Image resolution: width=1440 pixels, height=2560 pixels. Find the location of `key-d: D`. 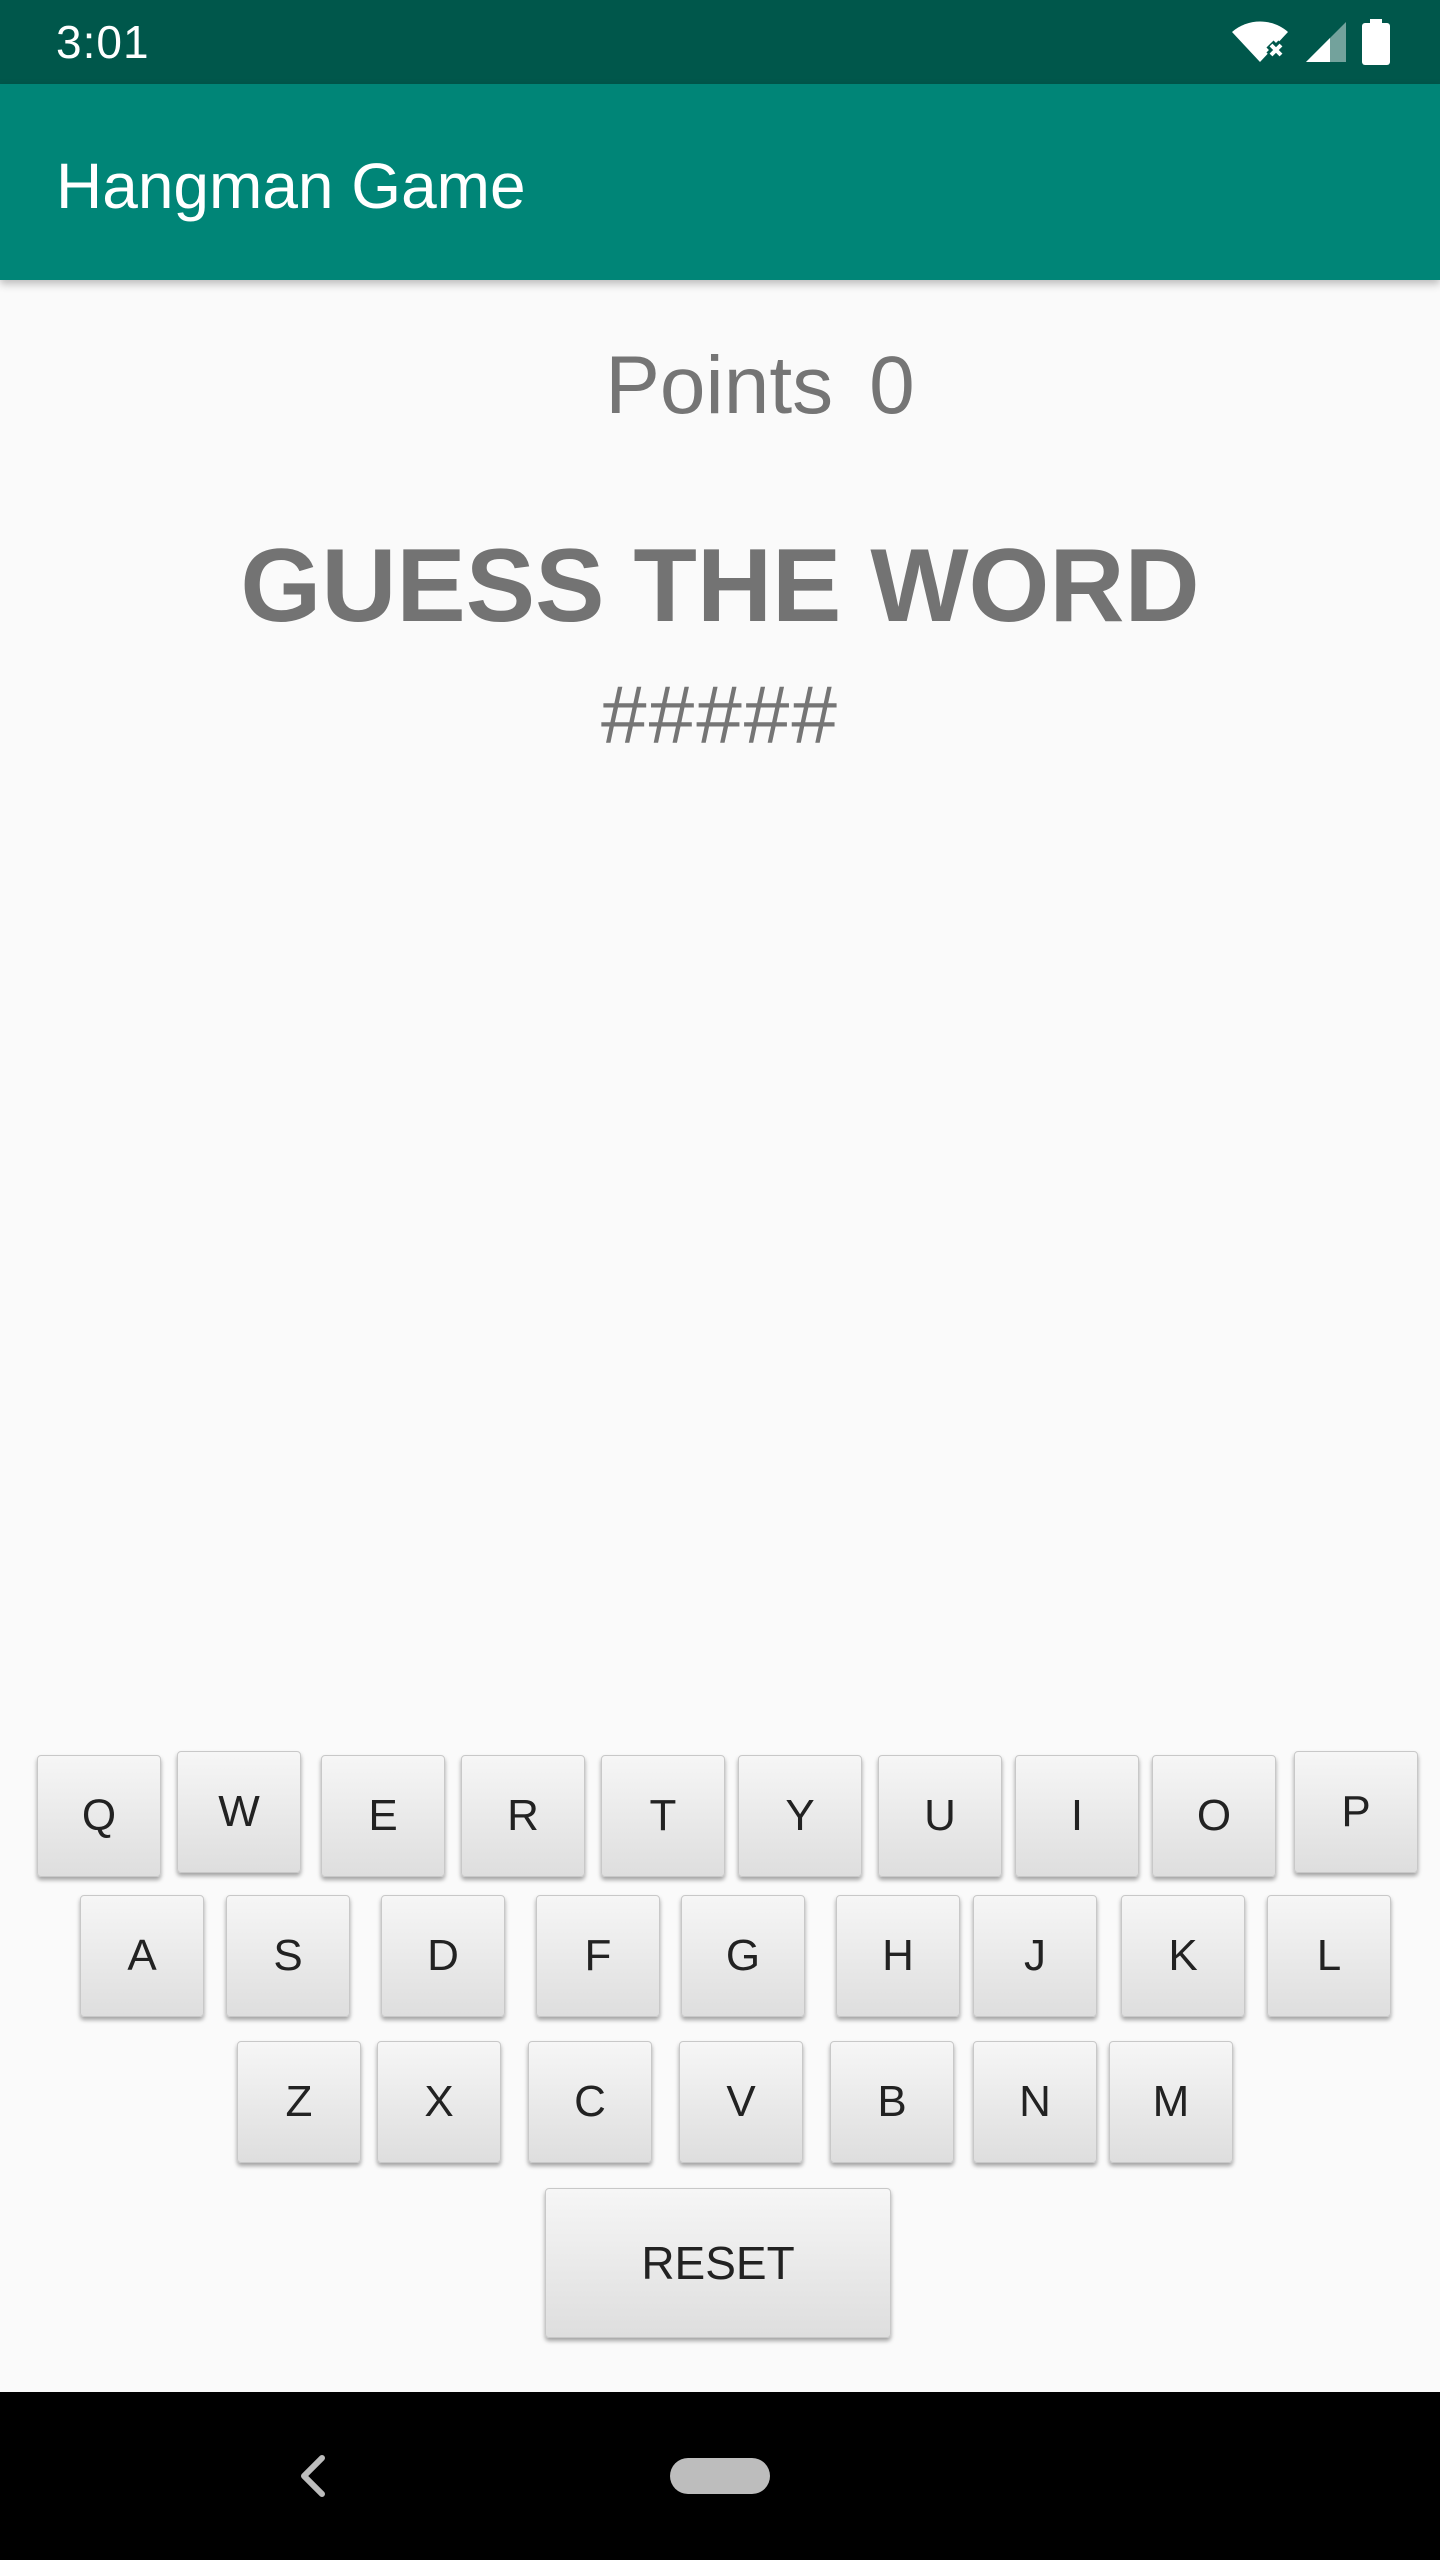

key-d: D is located at coordinates (443, 1956).